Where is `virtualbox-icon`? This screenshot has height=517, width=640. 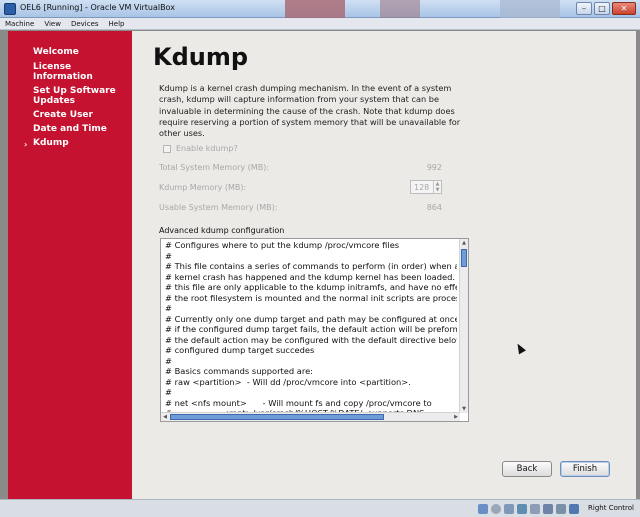
virtualbox-icon is located at coordinates (10, 9).